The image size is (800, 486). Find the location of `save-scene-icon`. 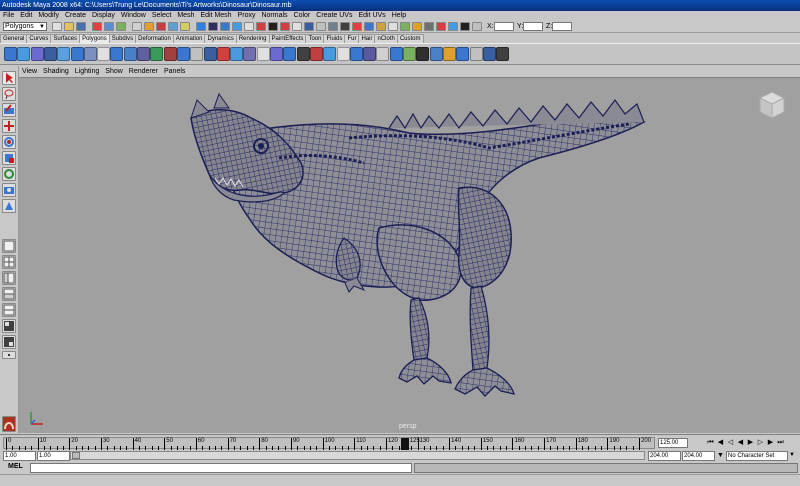

save-scene-icon is located at coordinates (81, 26).